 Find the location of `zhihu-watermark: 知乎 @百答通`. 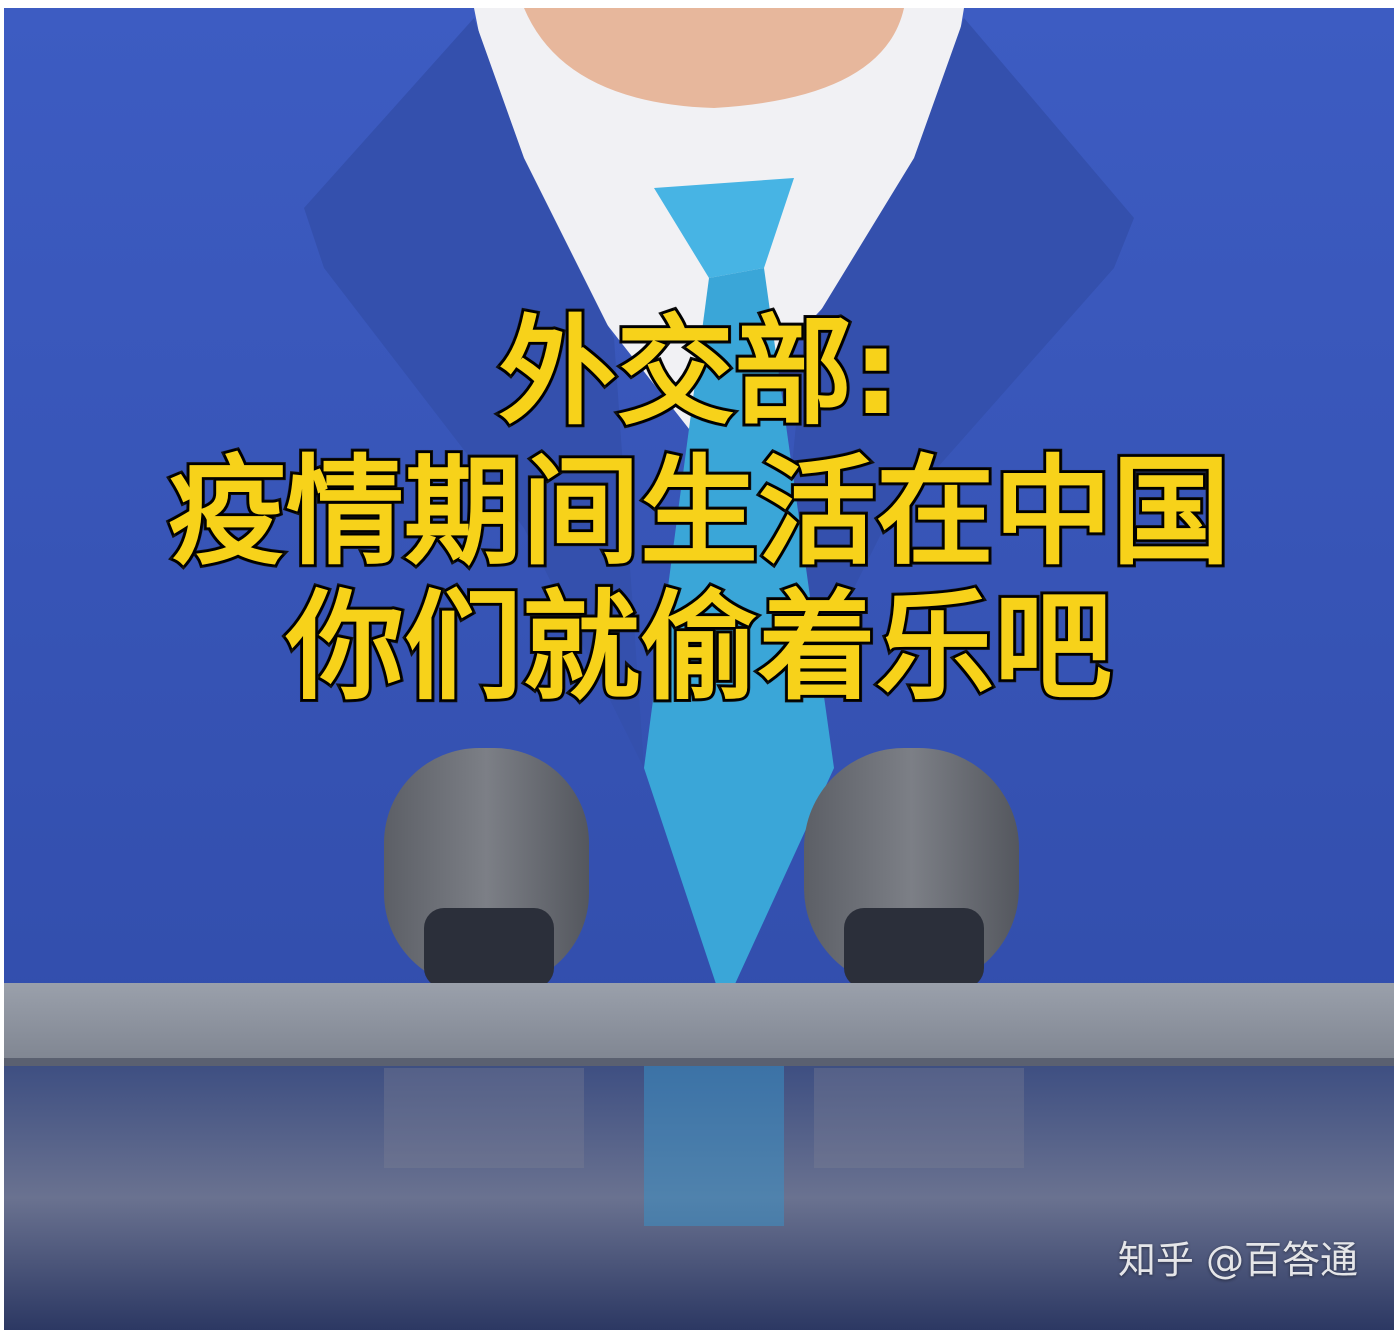

zhihu-watermark: 知乎 @百答通 is located at coordinates (1237, 1260).